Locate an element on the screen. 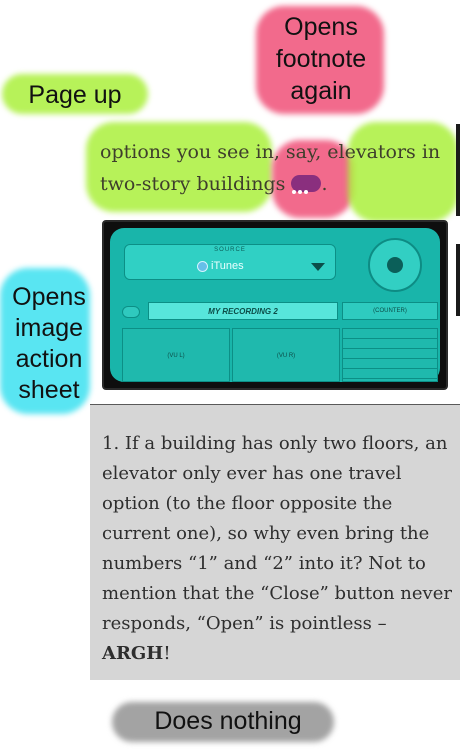  vu-right-meter: (VU R) is located at coordinates (286, 355).